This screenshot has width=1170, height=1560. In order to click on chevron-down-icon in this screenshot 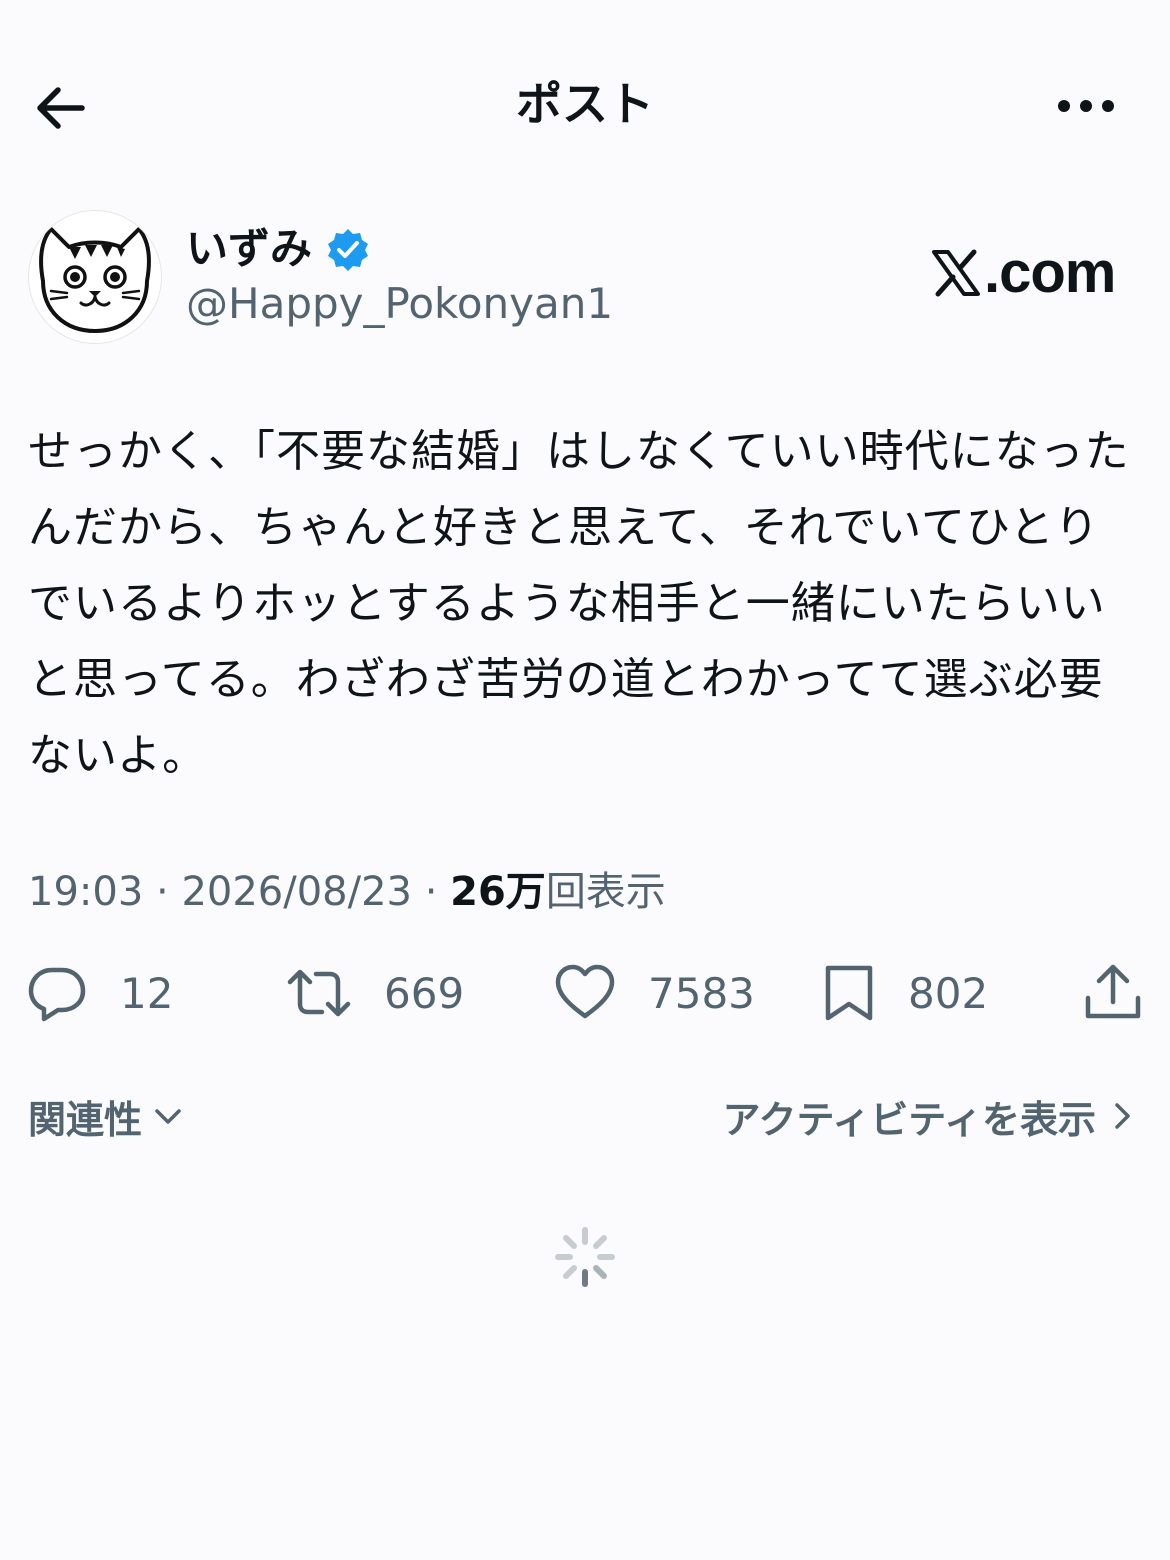, I will do `click(168, 1116)`.